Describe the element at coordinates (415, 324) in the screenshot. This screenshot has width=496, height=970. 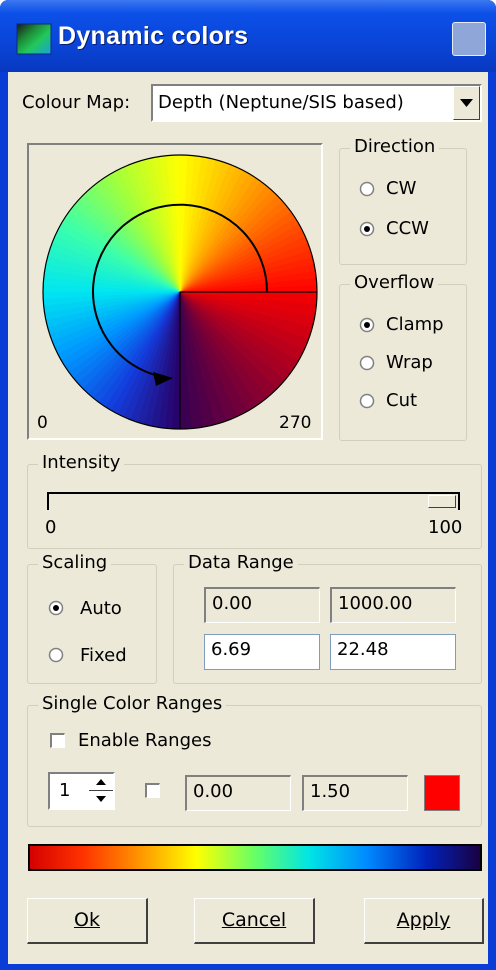
I see `overflow-clamp-label: Clamp` at that location.